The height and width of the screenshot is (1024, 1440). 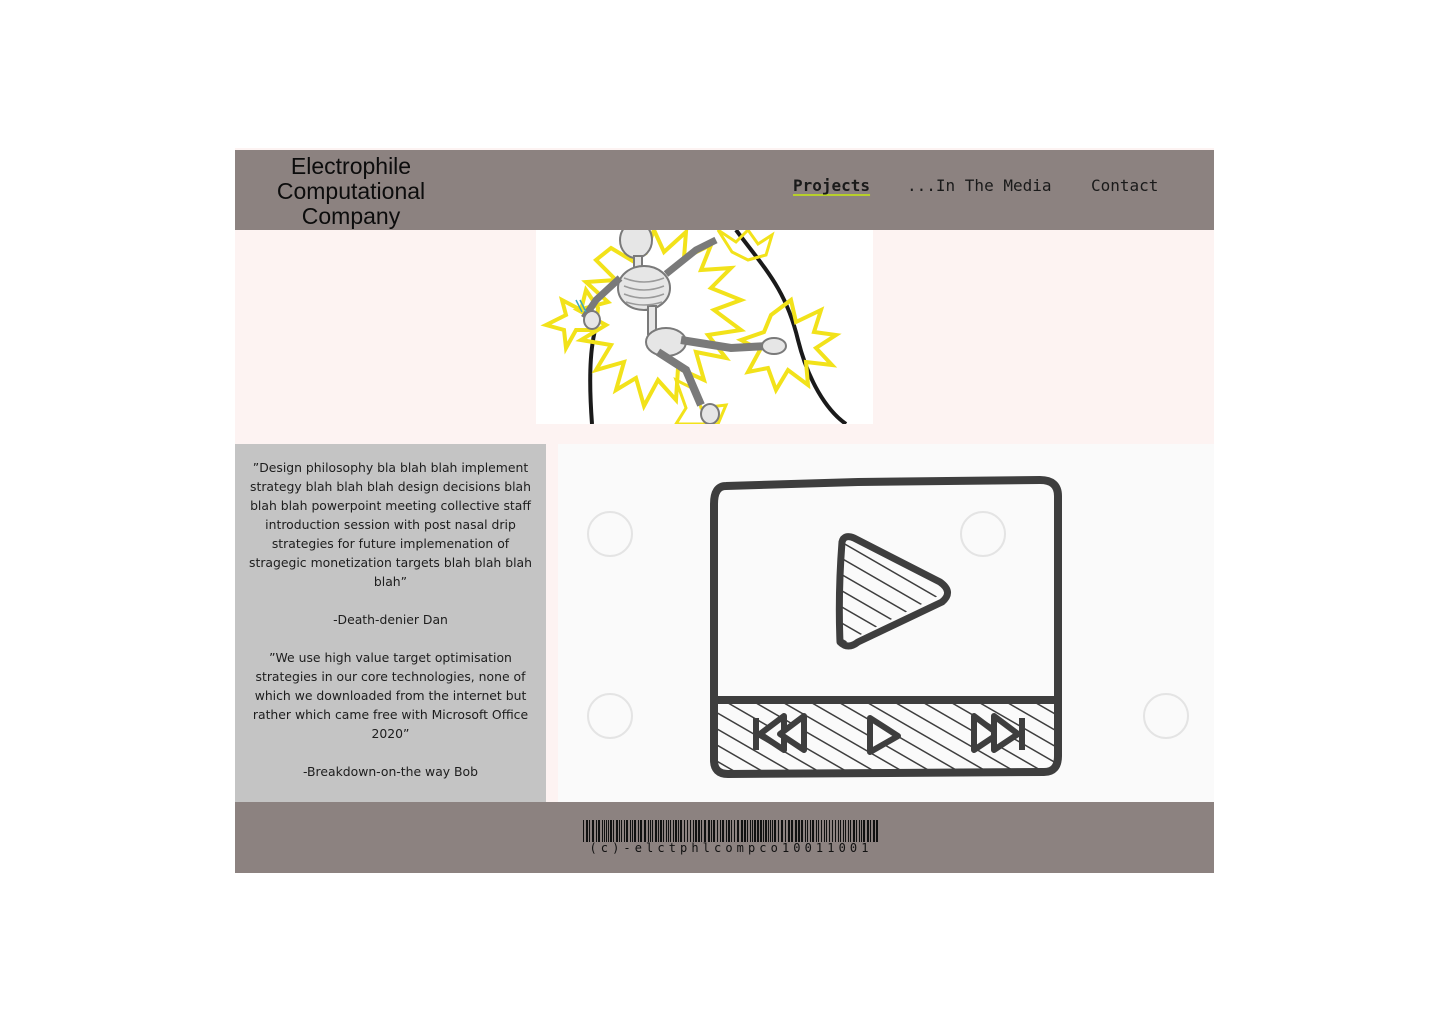 What do you see at coordinates (979, 185) in the screenshot?
I see `nav-in-the-media: ...In The Media` at bounding box center [979, 185].